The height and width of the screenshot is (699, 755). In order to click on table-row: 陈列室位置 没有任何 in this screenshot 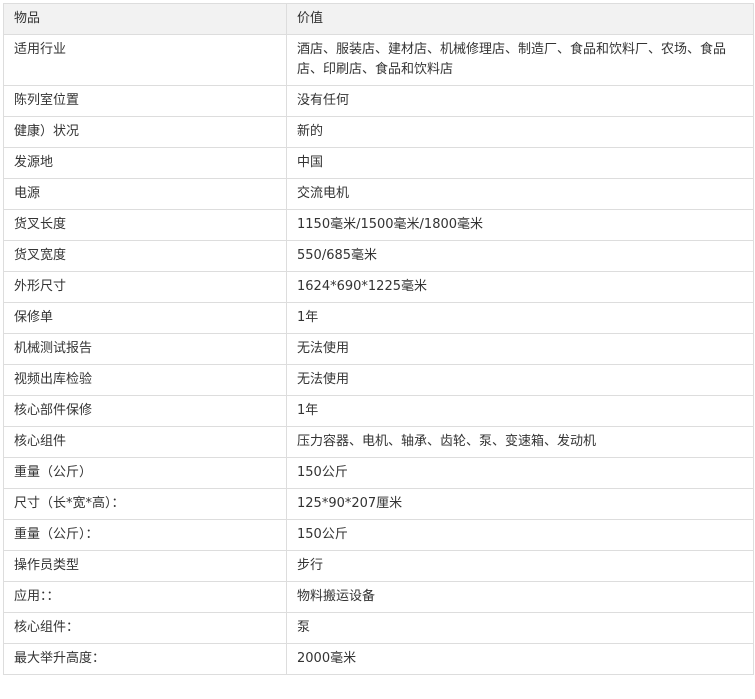, I will do `click(378, 101)`.